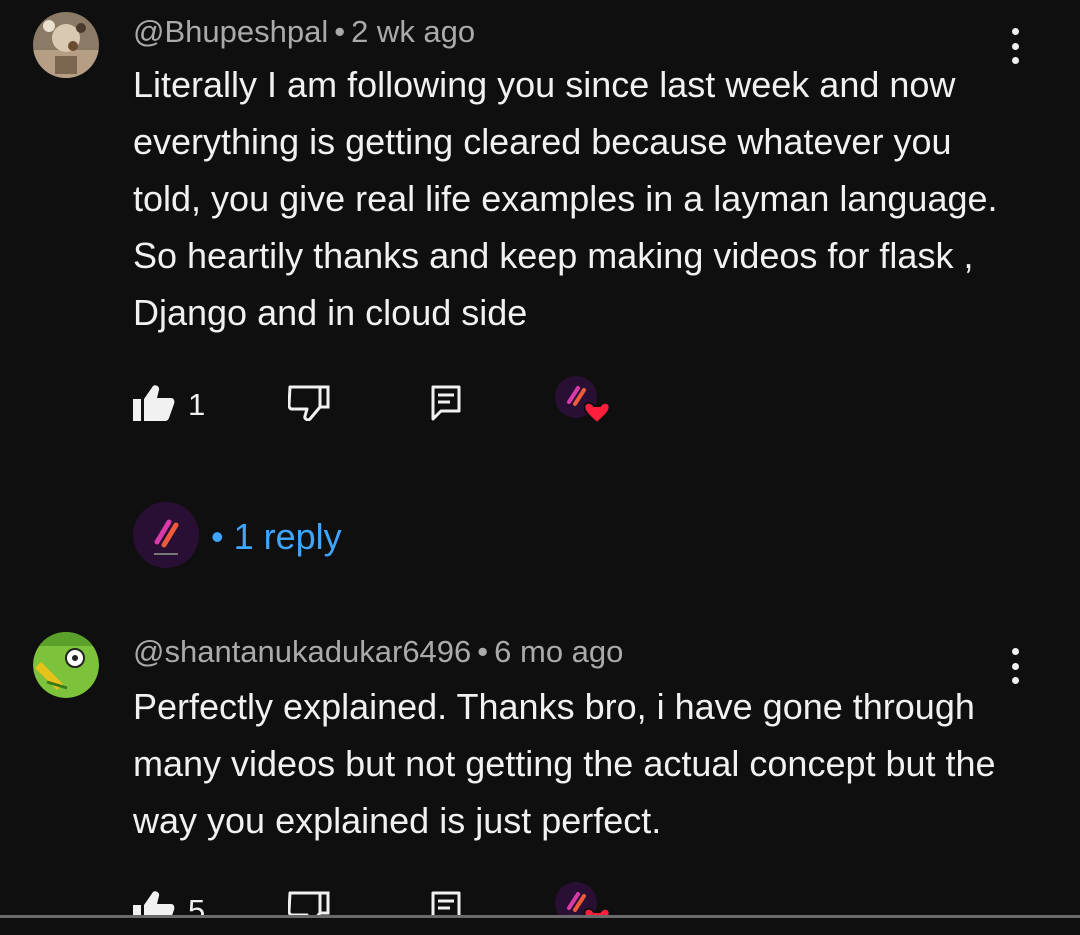 The image size is (1080, 935). What do you see at coordinates (287, 536) in the screenshot?
I see `replies-label: 1 reply` at bounding box center [287, 536].